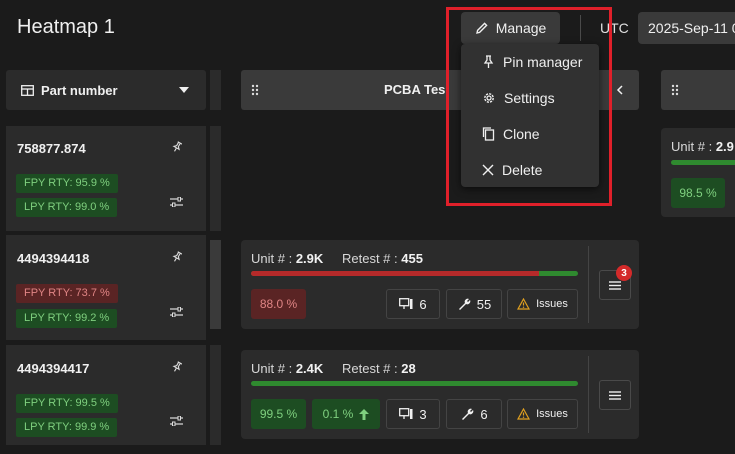 The image size is (735, 454). I want to click on fpy-badge: FPY RTY: 95.9 %, so click(67, 183).